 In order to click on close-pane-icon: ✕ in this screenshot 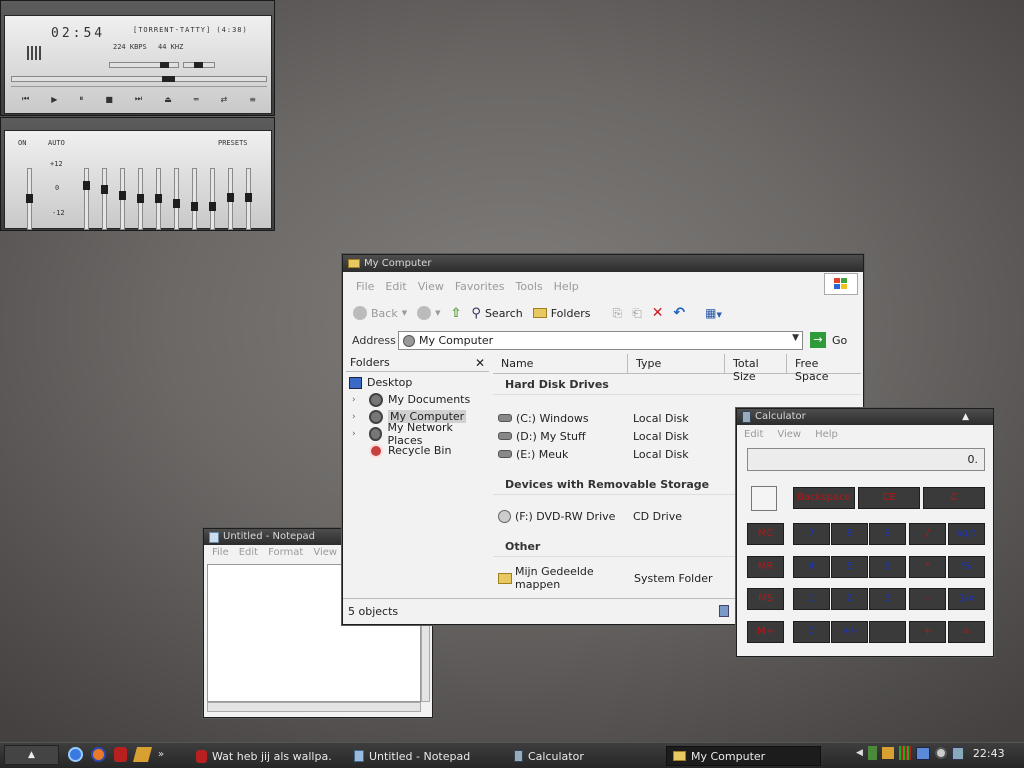, I will do `click(480, 363)`.